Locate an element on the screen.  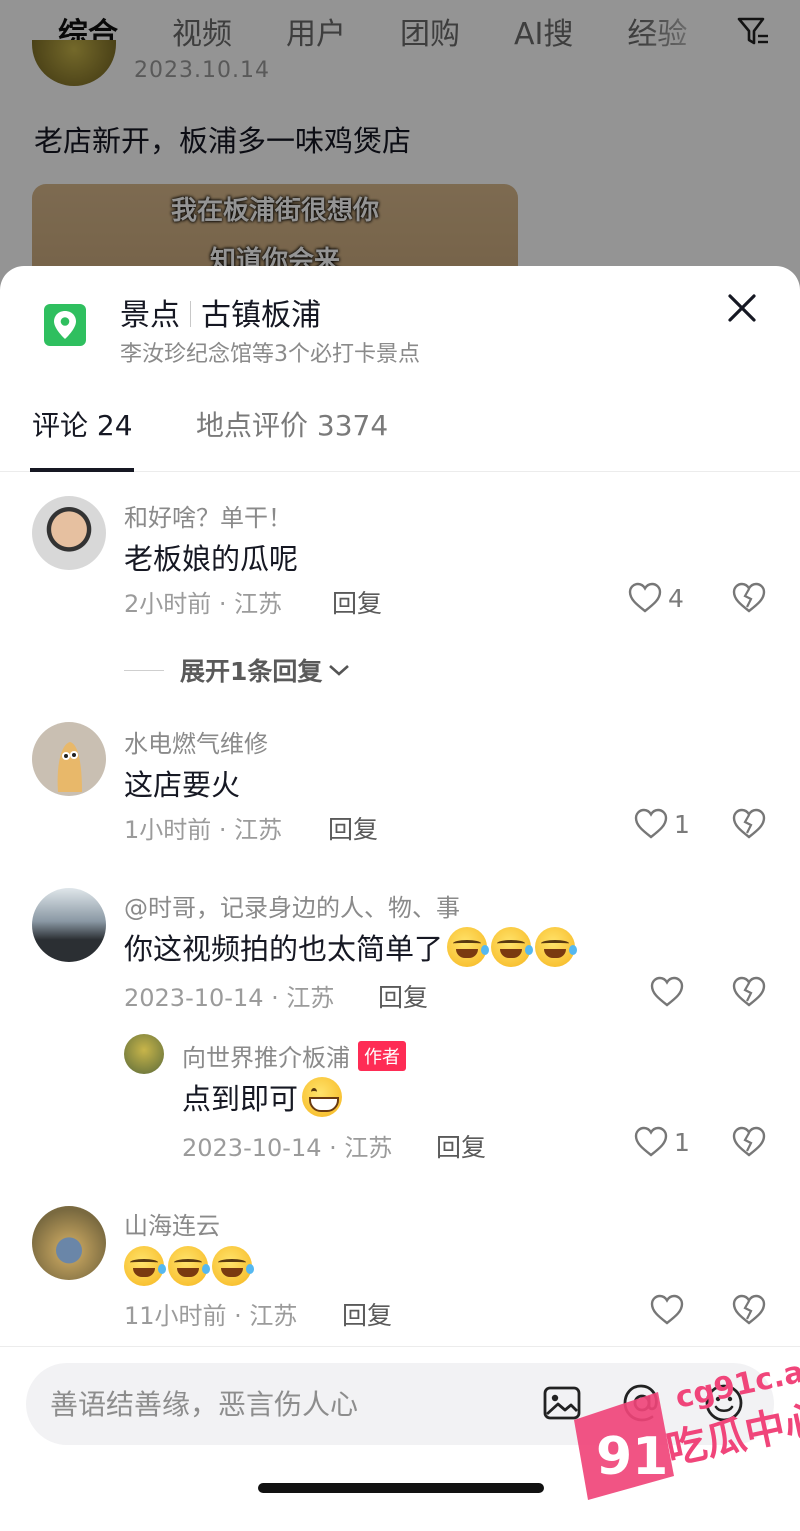
like-button: 4 is located at coordinates (656, 598).